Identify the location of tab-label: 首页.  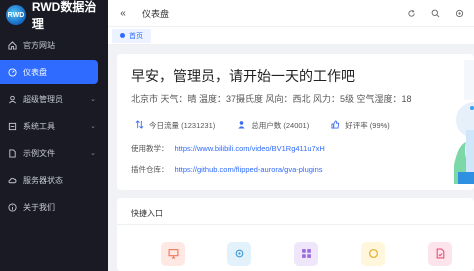
(136, 36).